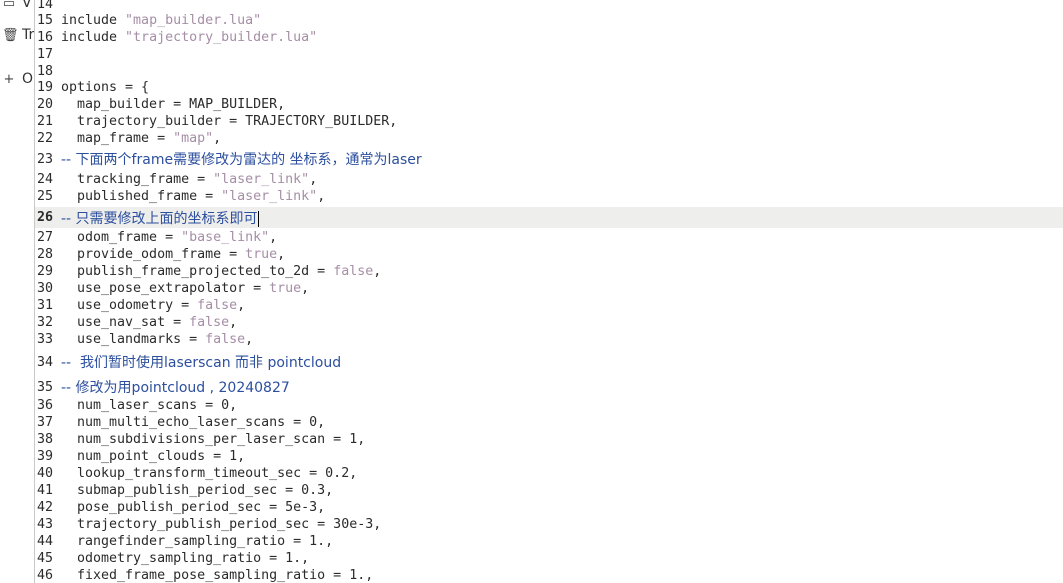 This screenshot has height=583, width=1063. What do you see at coordinates (549, 439) in the screenshot?
I see `code-line: 38 num_subdivisions_per_laser_scan = 1,` at bounding box center [549, 439].